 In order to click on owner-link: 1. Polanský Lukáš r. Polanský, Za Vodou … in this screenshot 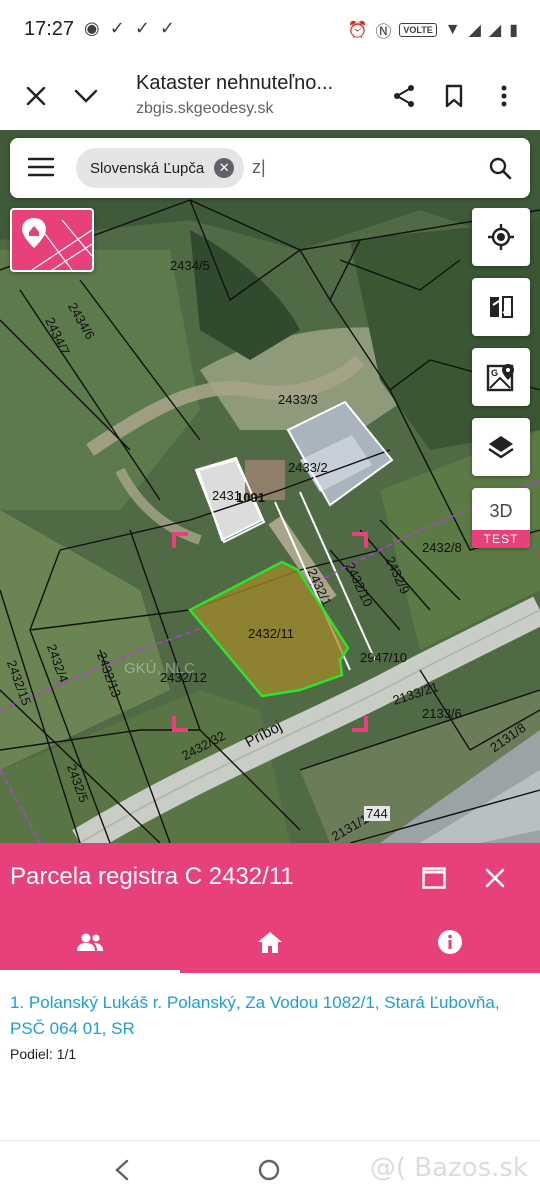, I will do `click(270, 1016)`.